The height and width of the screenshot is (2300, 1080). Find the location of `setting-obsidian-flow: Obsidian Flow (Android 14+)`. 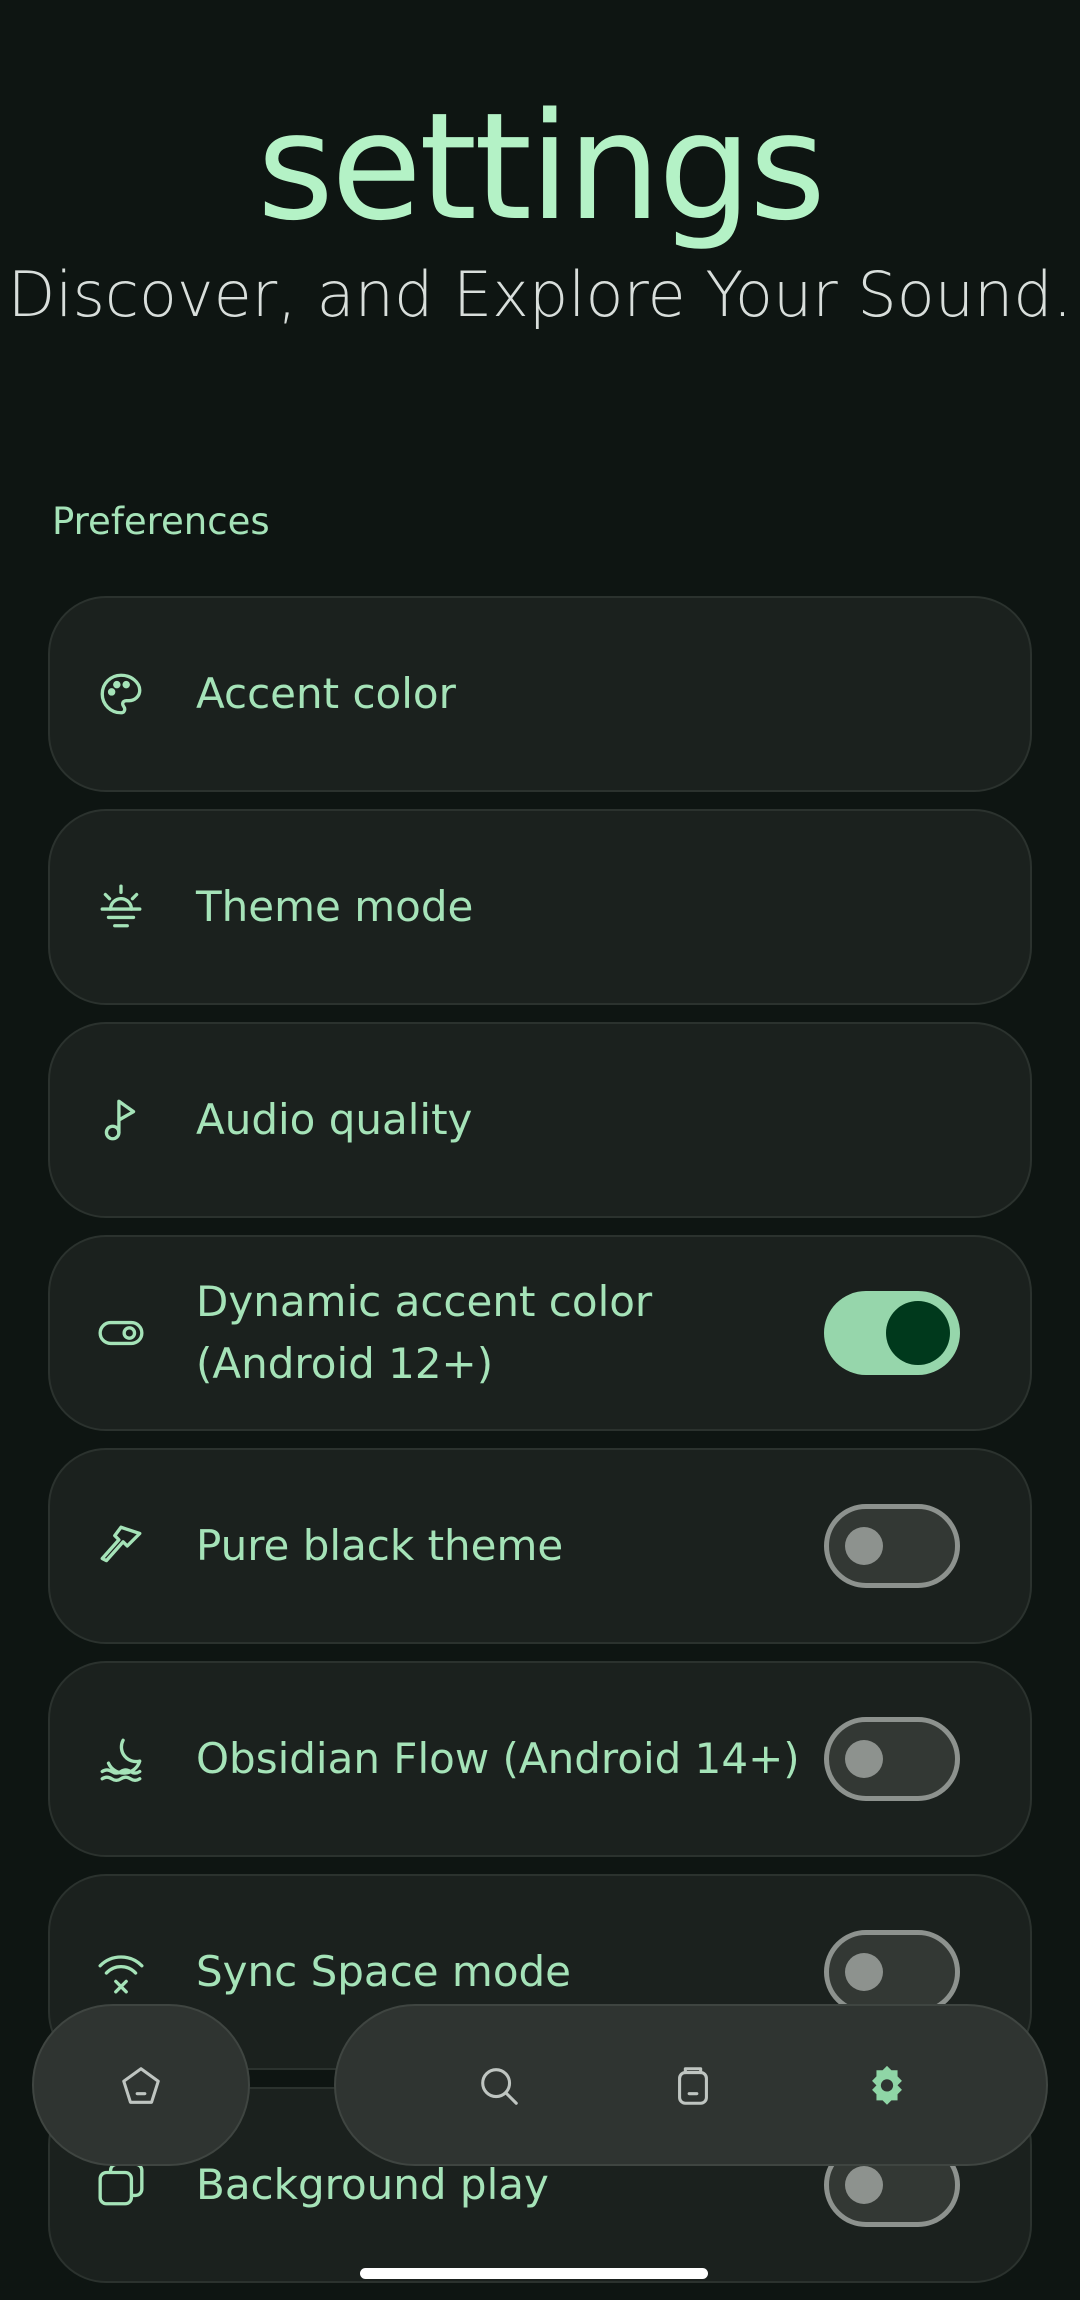

setting-obsidian-flow: Obsidian Flow (Android 14+) is located at coordinates (540, 1759).